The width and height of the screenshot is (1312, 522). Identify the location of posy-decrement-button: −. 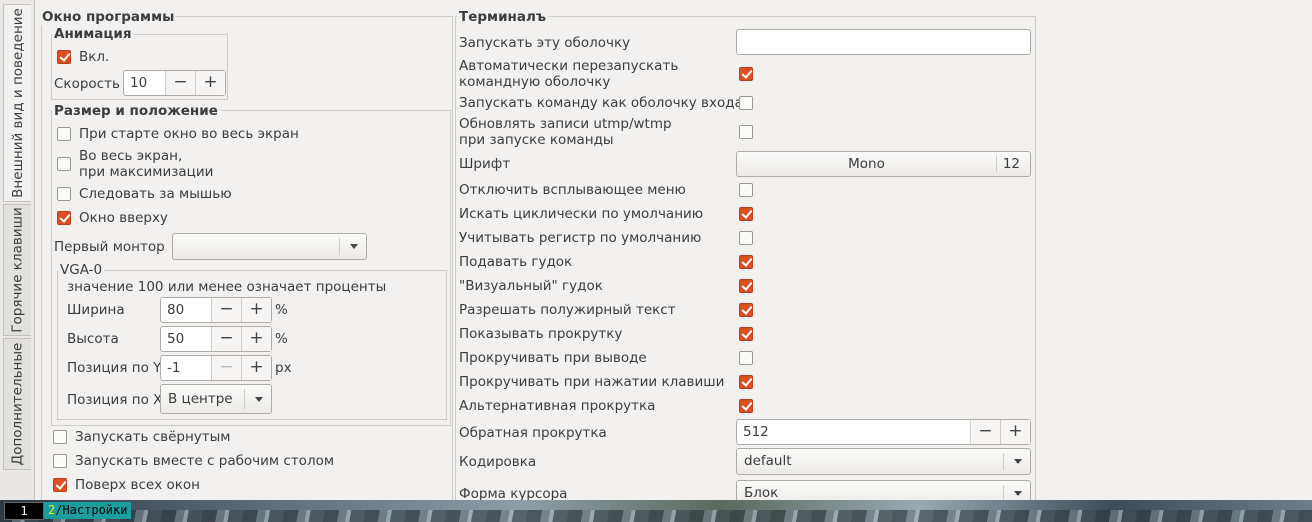
(226, 368).